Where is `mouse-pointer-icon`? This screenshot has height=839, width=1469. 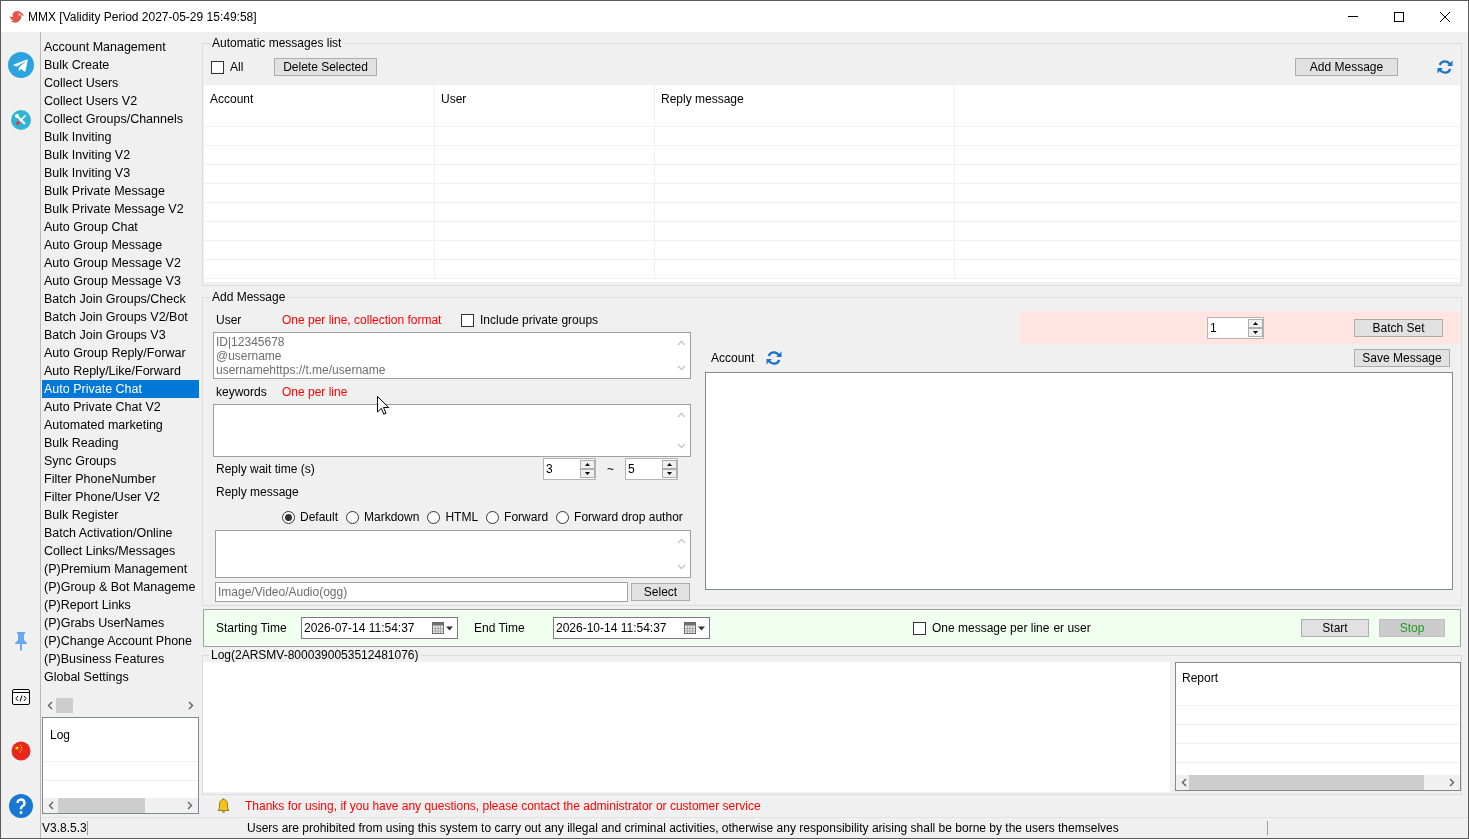 mouse-pointer-icon is located at coordinates (383, 405).